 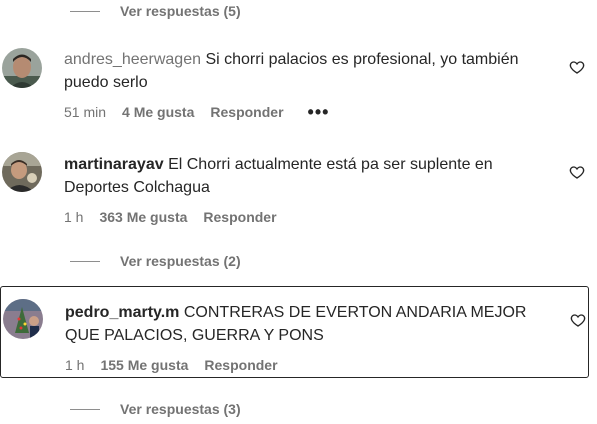 What do you see at coordinates (114, 164) in the screenshot?
I see `comment-username: martinarayav` at bounding box center [114, 164].